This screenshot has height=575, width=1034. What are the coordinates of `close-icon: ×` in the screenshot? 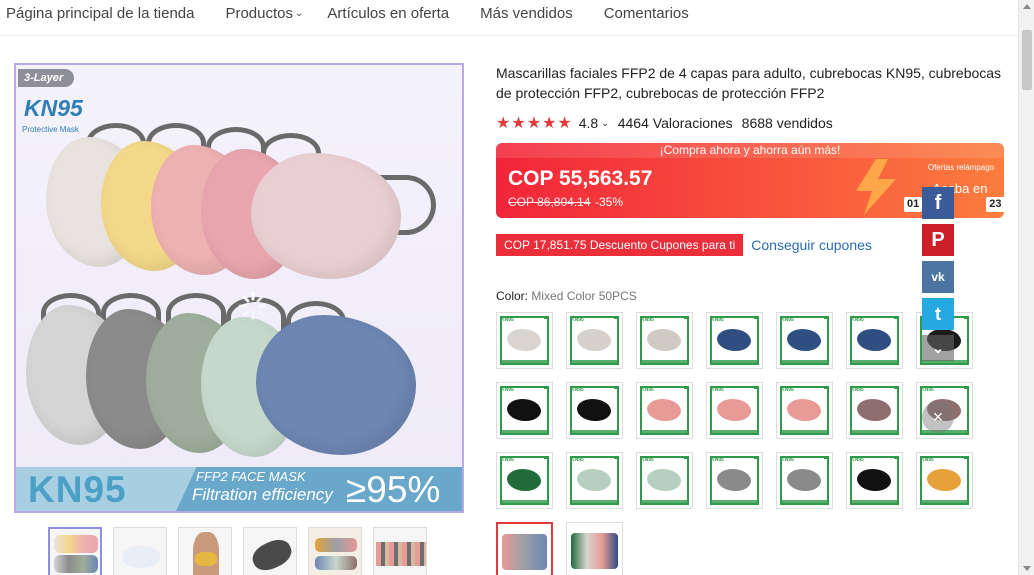 It's located at (938, 417).